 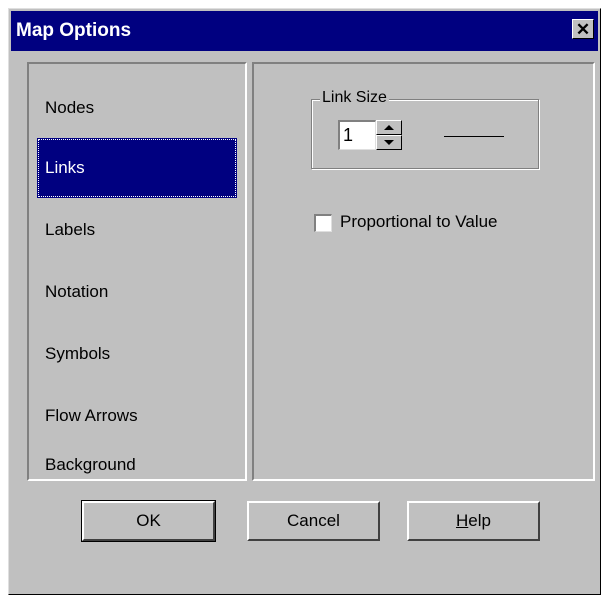 I want to click on spin-down-button, so click(x=389, y=142).